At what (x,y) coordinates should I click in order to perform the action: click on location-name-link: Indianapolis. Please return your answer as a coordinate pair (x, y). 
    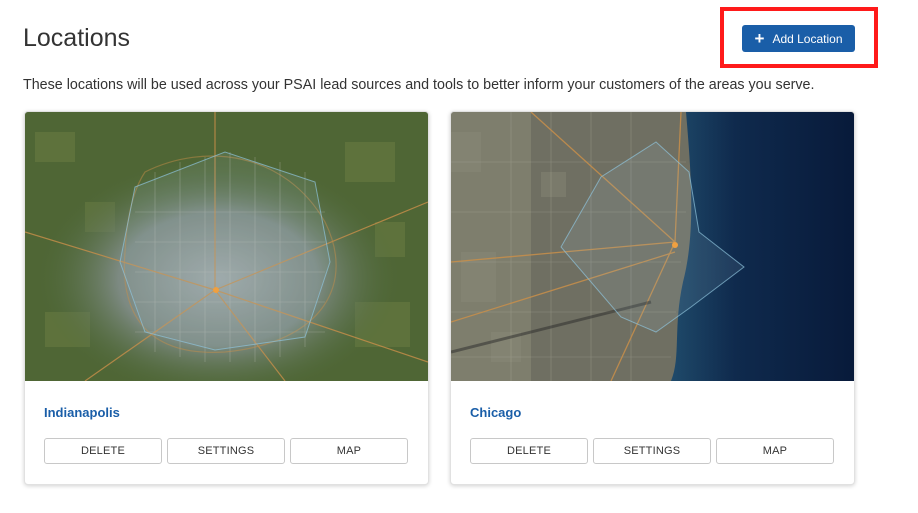
    Looking at the image, I should click on (82, 412).